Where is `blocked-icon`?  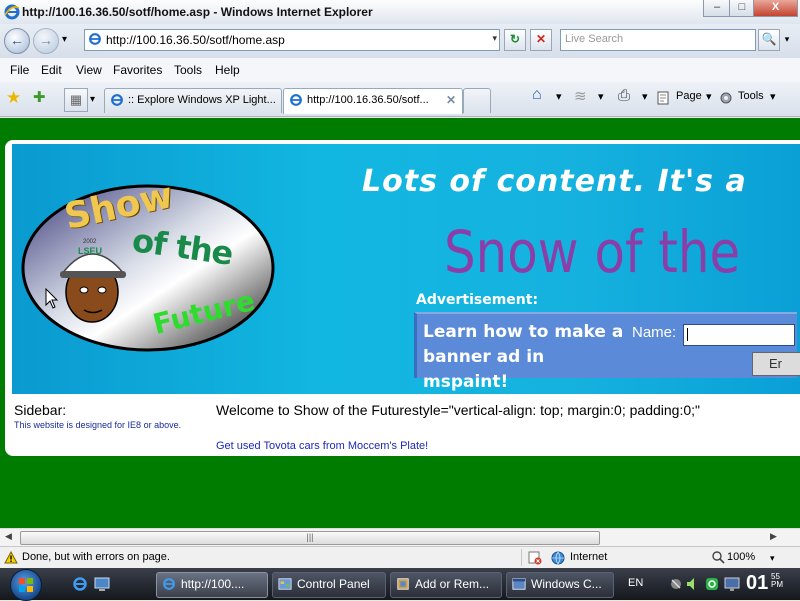
blocked-icon is located at coordinates (535, 558).